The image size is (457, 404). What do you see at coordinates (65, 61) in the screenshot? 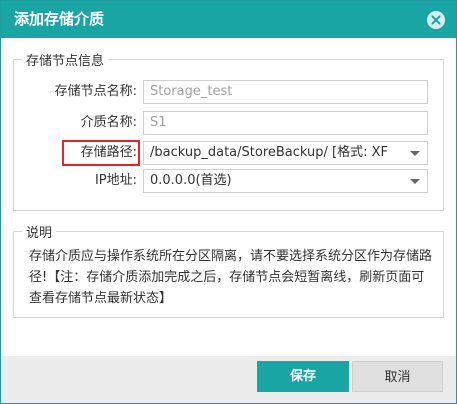
I see `storage-node-info-legend: 存储节点信息` at bounding box center [65, 61].